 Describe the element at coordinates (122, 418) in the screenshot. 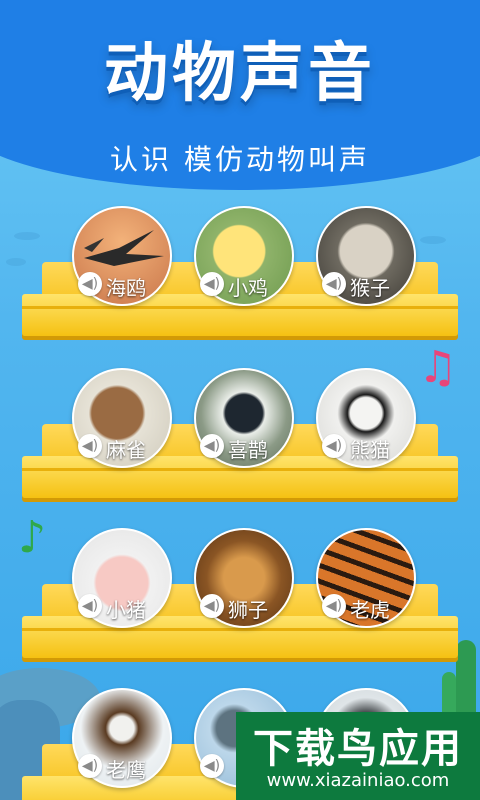

I see `animal-card: ◀) 麻雀` at that location.